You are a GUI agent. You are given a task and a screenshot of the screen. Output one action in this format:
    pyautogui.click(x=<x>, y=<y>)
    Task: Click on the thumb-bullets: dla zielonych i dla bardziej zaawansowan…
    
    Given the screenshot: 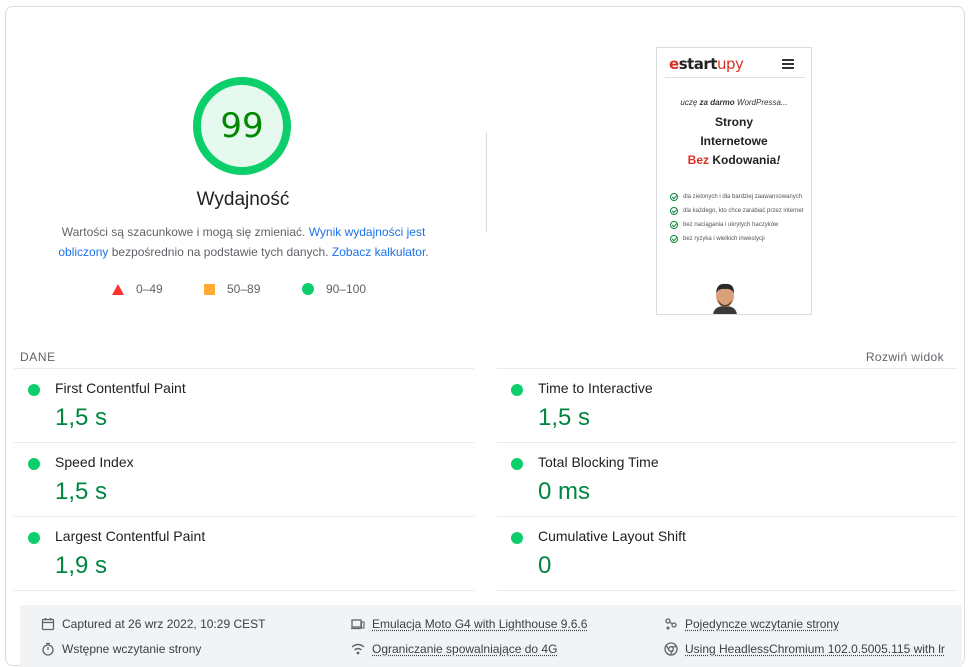 What is the action you would take?
    pyautogui.click(x=737, y=221)
    